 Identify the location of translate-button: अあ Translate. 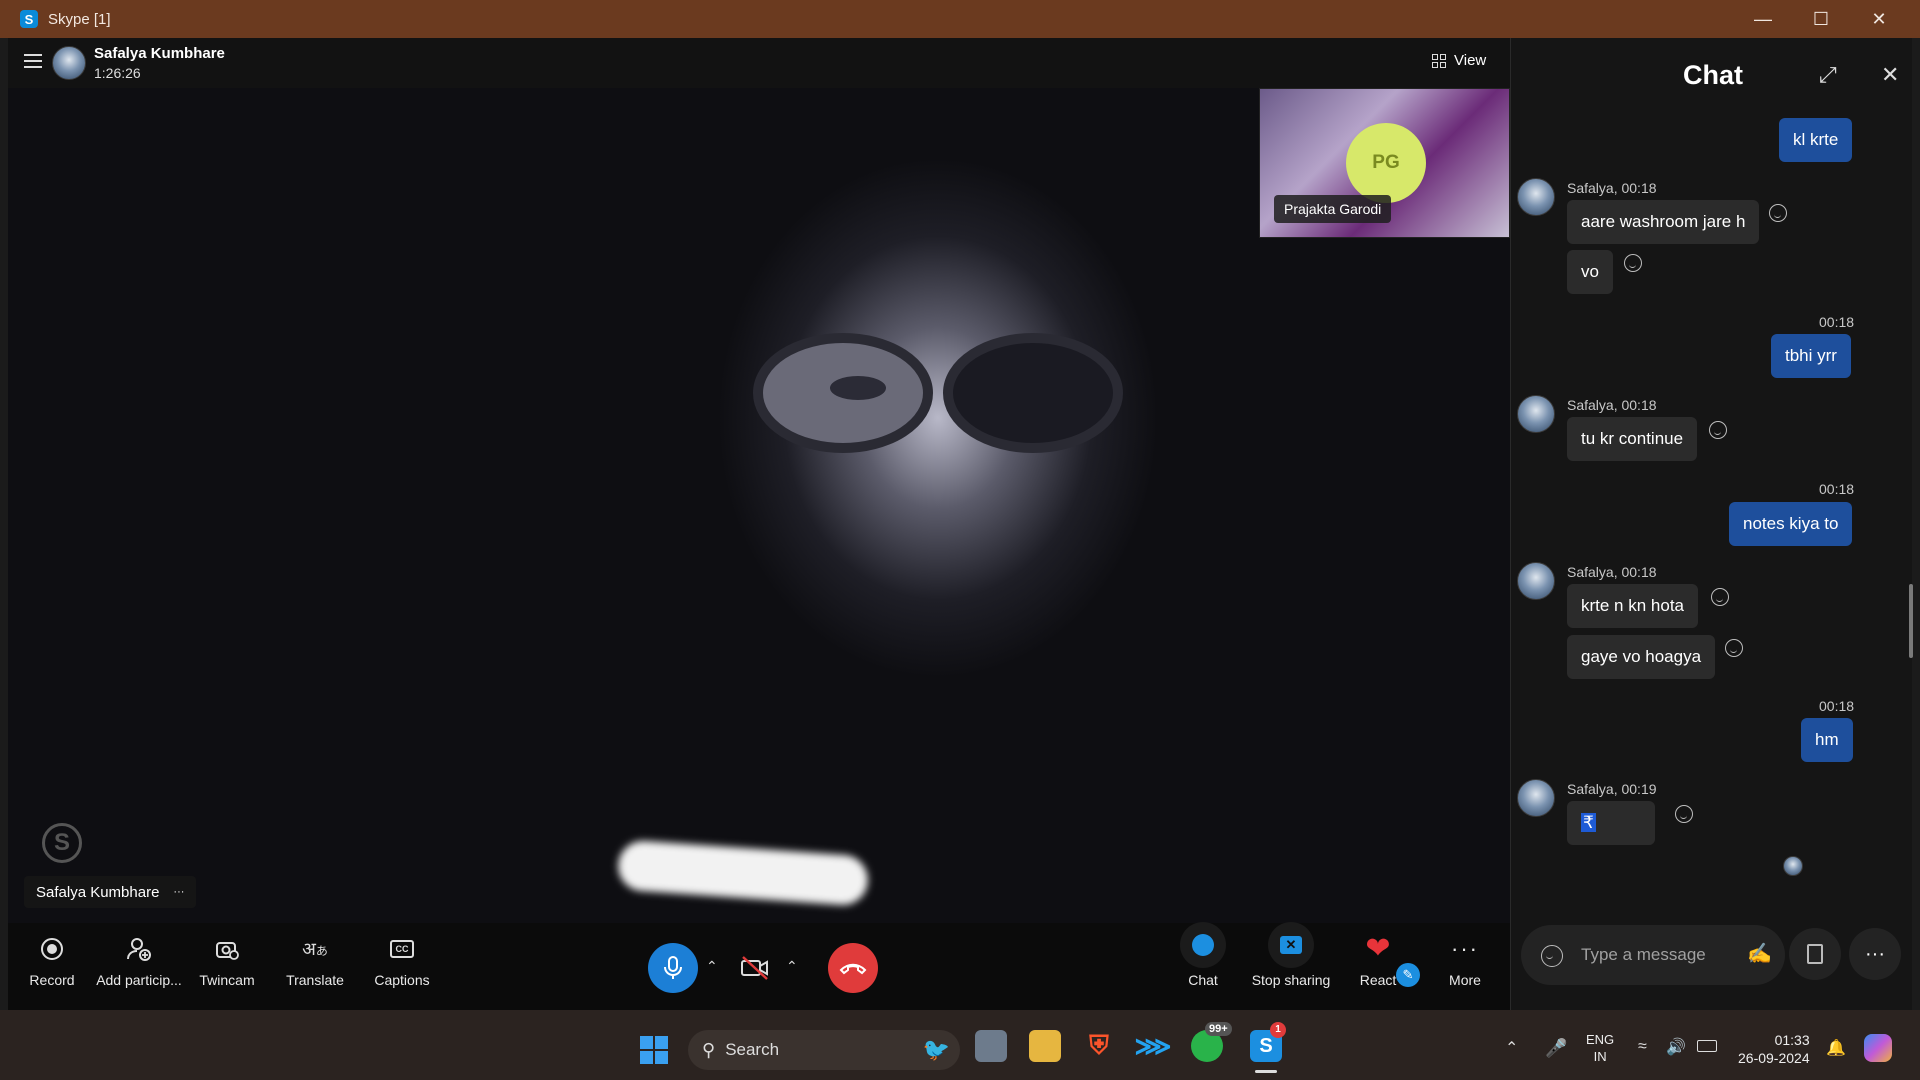
(315, 960).